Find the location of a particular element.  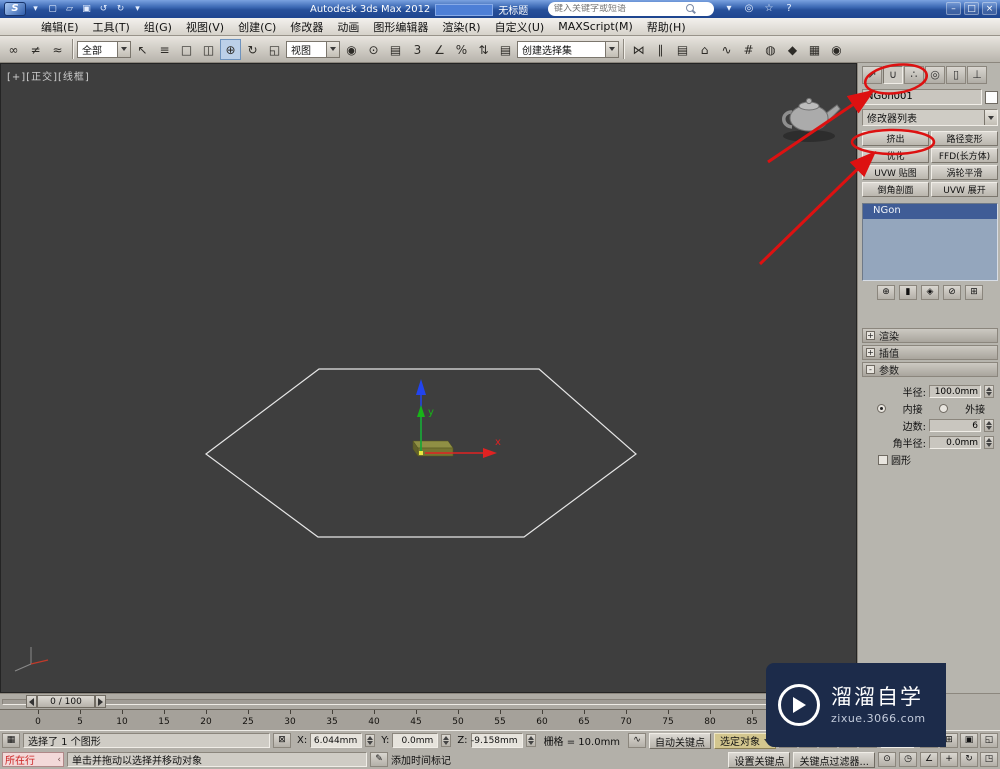

sides-field: 6 is located at coordinates (955, 425).